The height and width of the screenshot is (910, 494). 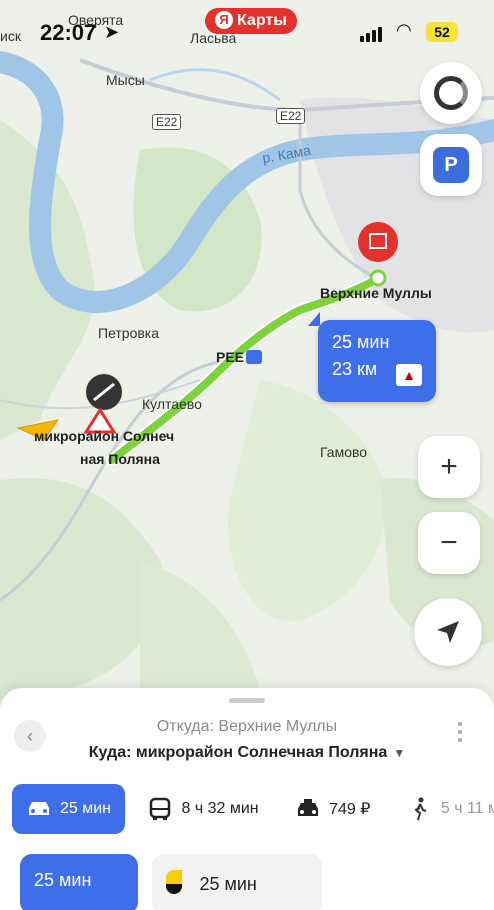 I want to click on yandex-go-icon, so click(x=174, y=882).